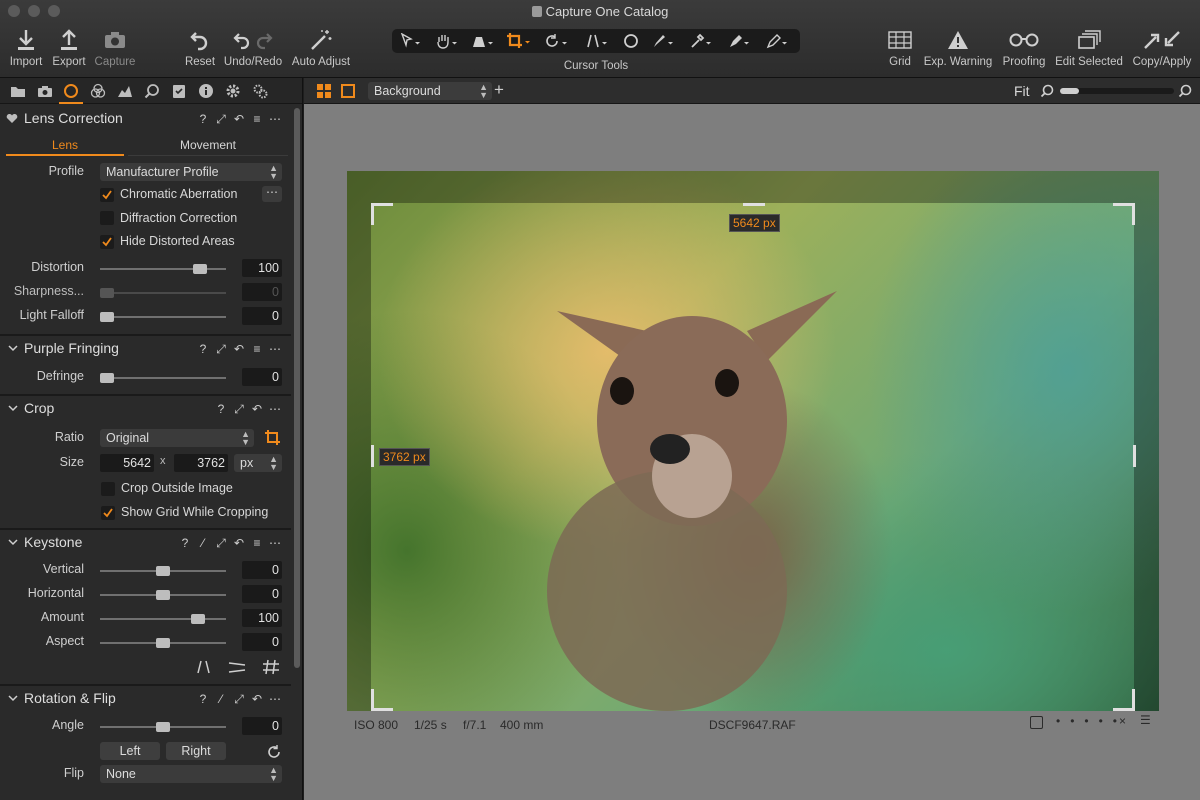 Image resolution: width=1200 pixels, height=800 pixels. Describe the element at coordinates (69, 47) in the screenshot. I see `export-button: Export` at that location.